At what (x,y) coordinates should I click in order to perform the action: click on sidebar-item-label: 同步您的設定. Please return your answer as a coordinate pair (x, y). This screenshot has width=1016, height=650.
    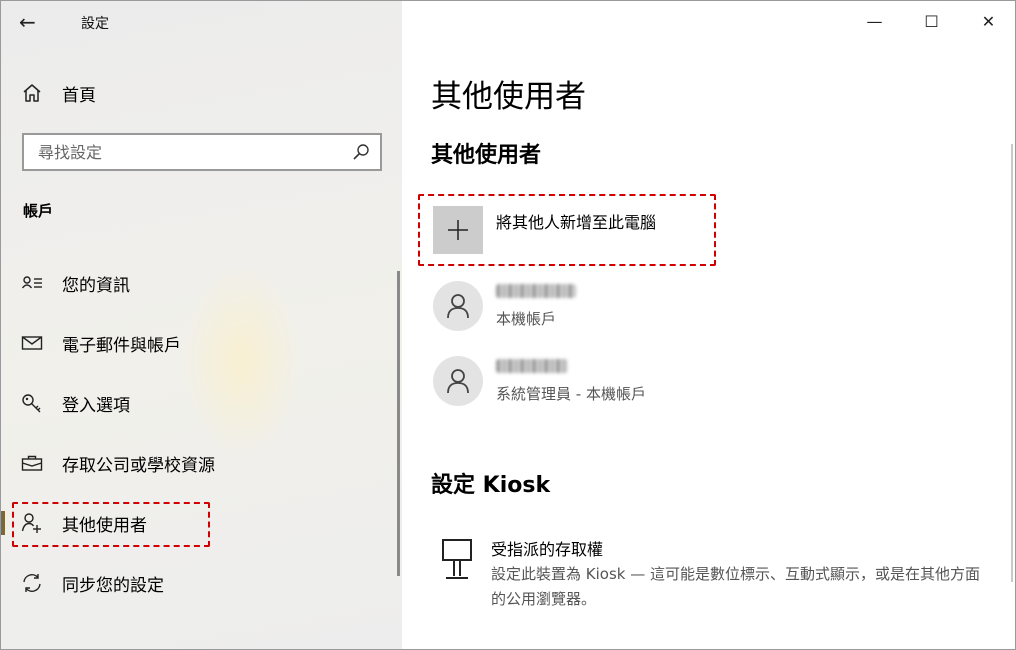
    Looking at the image, I should click on (113, 585).